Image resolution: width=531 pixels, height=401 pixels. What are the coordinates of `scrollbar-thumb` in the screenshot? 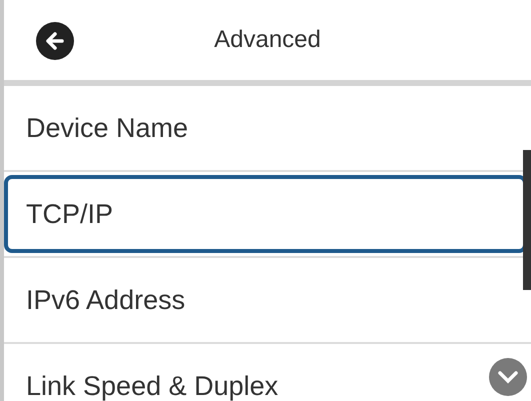 It's located at (527, 220).